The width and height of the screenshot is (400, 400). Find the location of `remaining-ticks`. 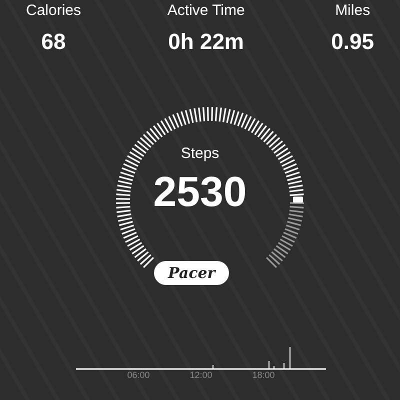

remaining-ticks is located at coordinates (285, 235).